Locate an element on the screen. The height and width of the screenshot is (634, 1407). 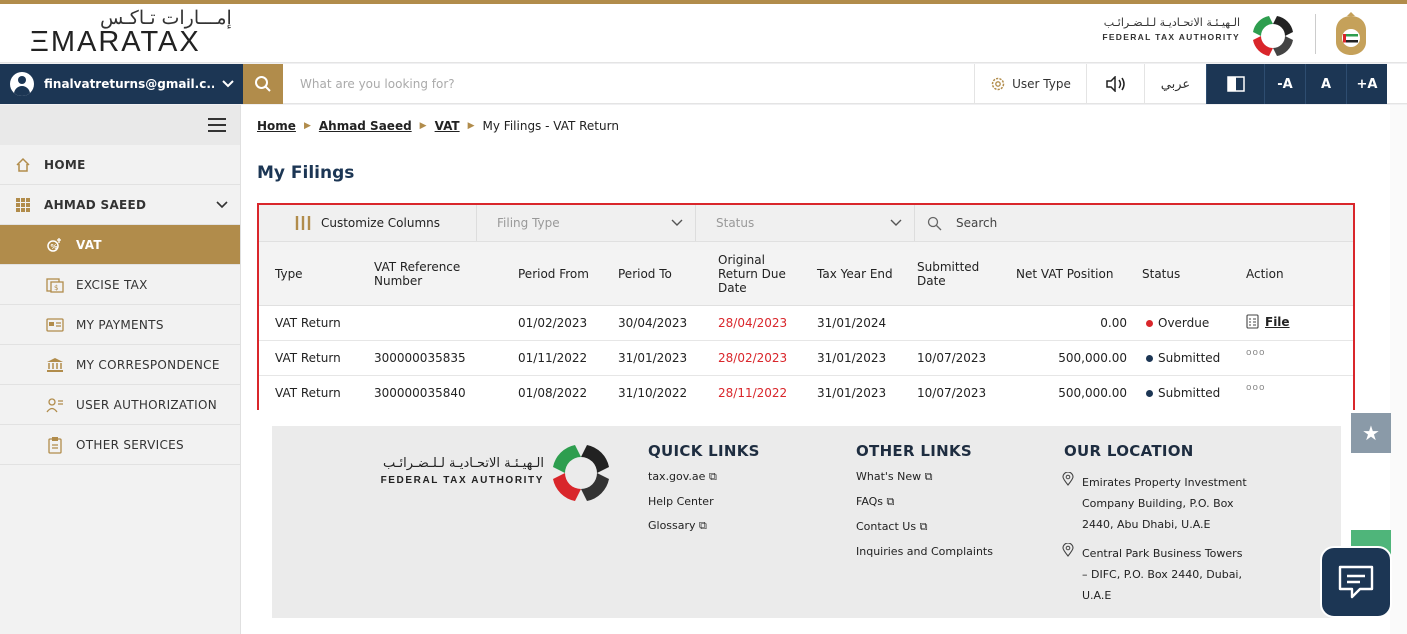
status-dropdown: Status is located at coordinates (805, 223).